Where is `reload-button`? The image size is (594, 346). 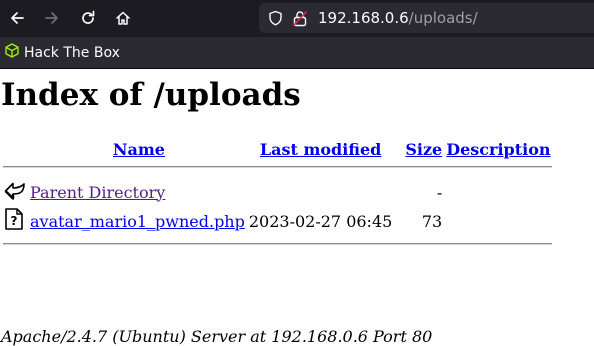
reload-button is located at coordinates (88, 18).